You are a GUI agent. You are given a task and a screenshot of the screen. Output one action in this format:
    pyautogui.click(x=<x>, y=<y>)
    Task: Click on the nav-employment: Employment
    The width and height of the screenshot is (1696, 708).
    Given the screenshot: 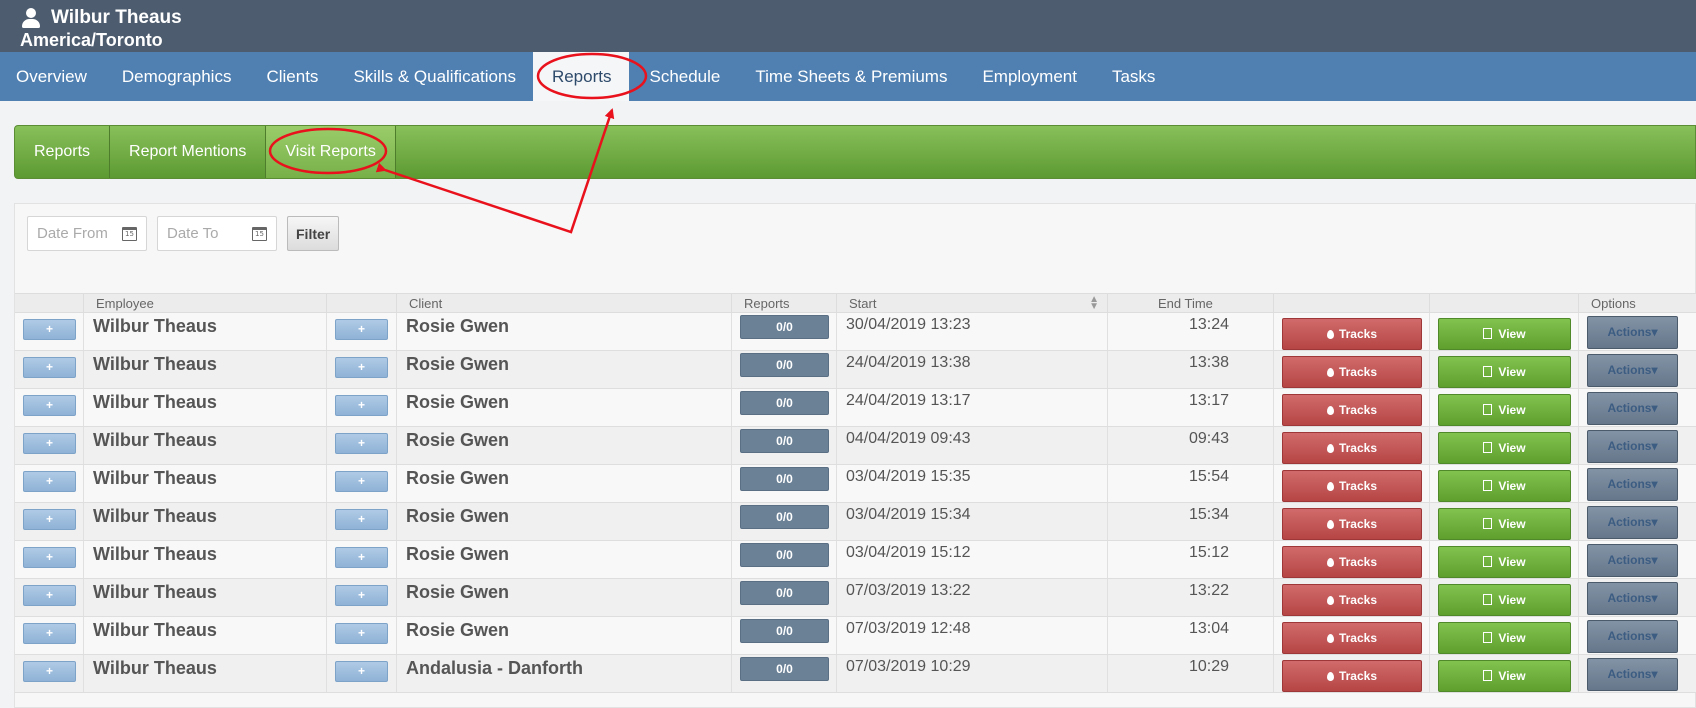 What is the action you would take?
    pyautogui.click(x=1030, y=76)
    